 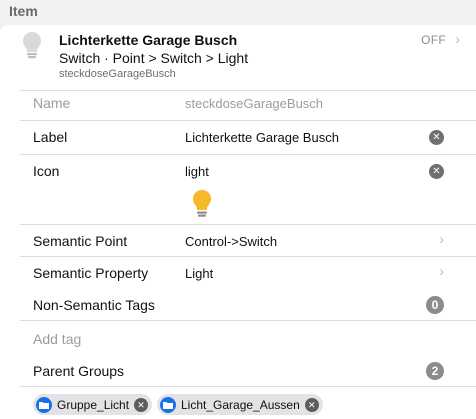 I want to click on parent-groups-count-badge: 2, so click(x=435, y=371).